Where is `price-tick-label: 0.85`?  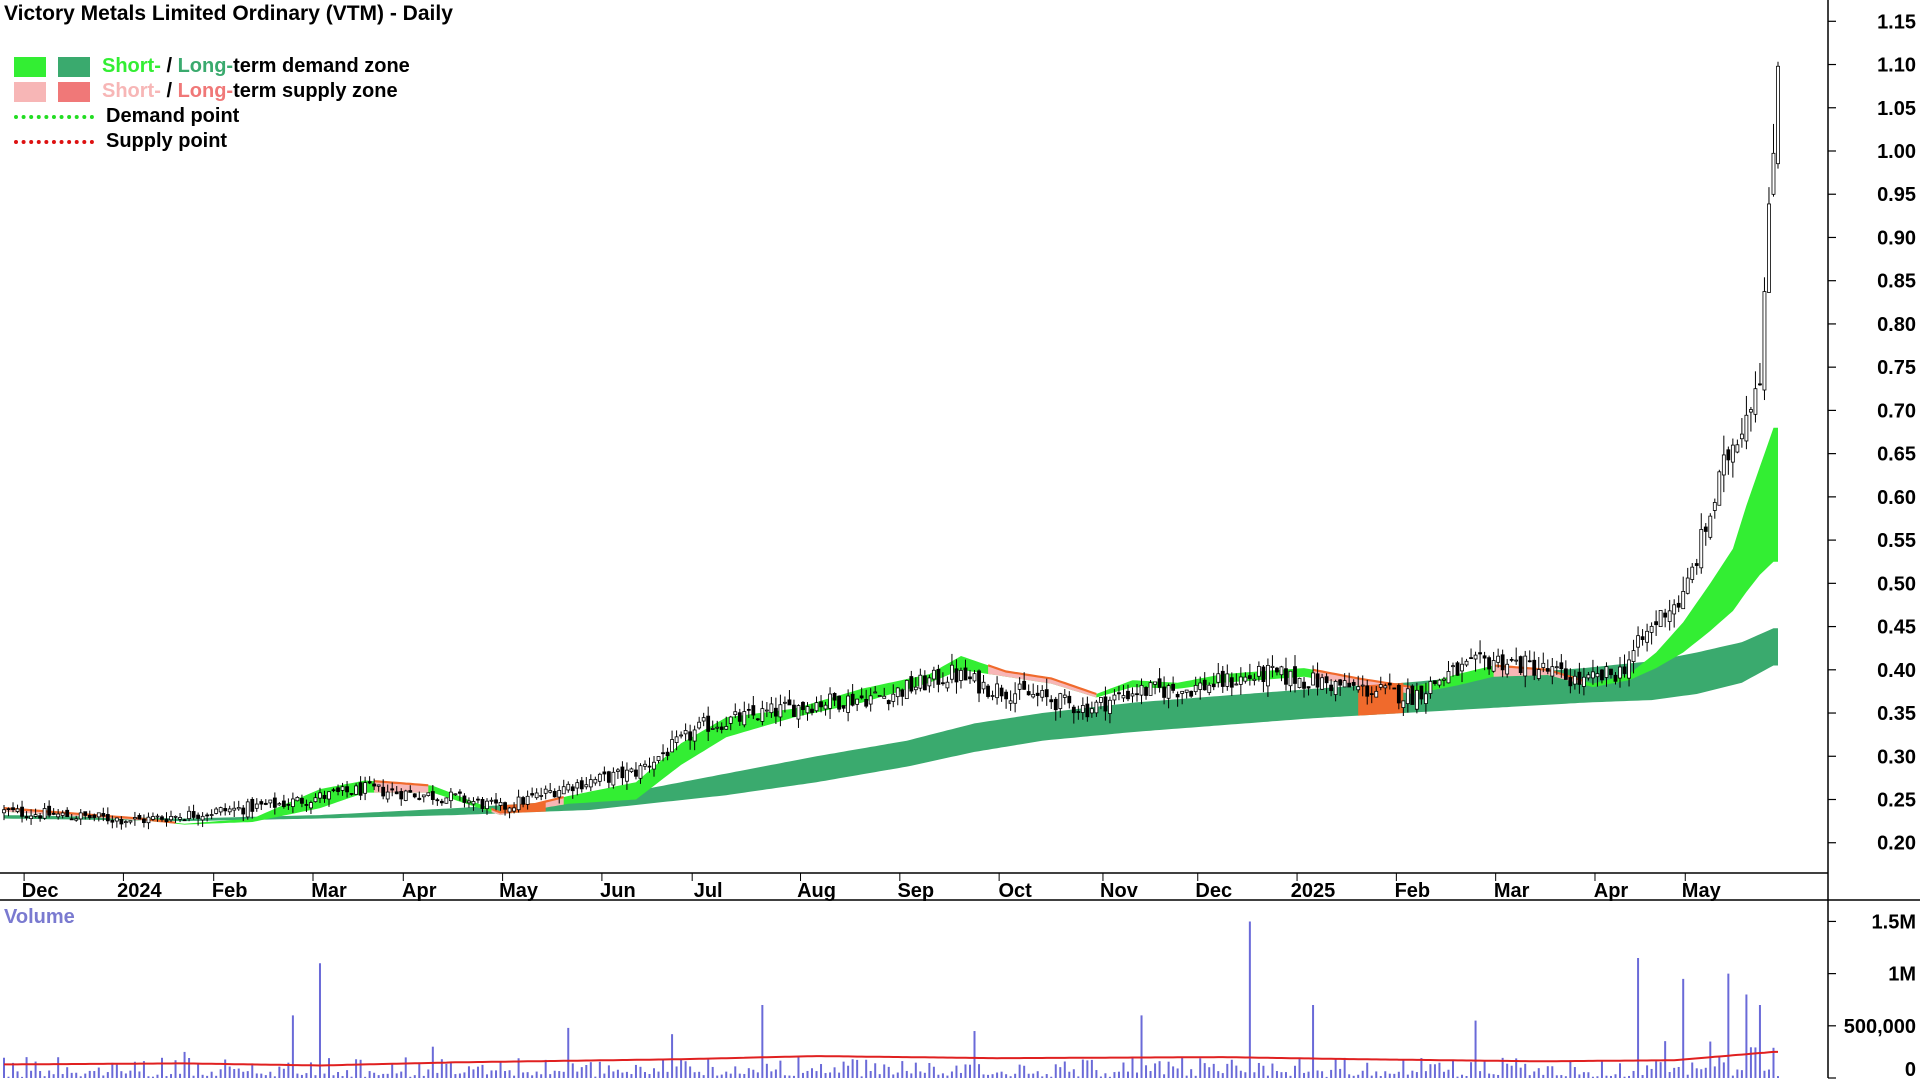
price-tick-label: 0.85 is located at coordinates (1896, 282).